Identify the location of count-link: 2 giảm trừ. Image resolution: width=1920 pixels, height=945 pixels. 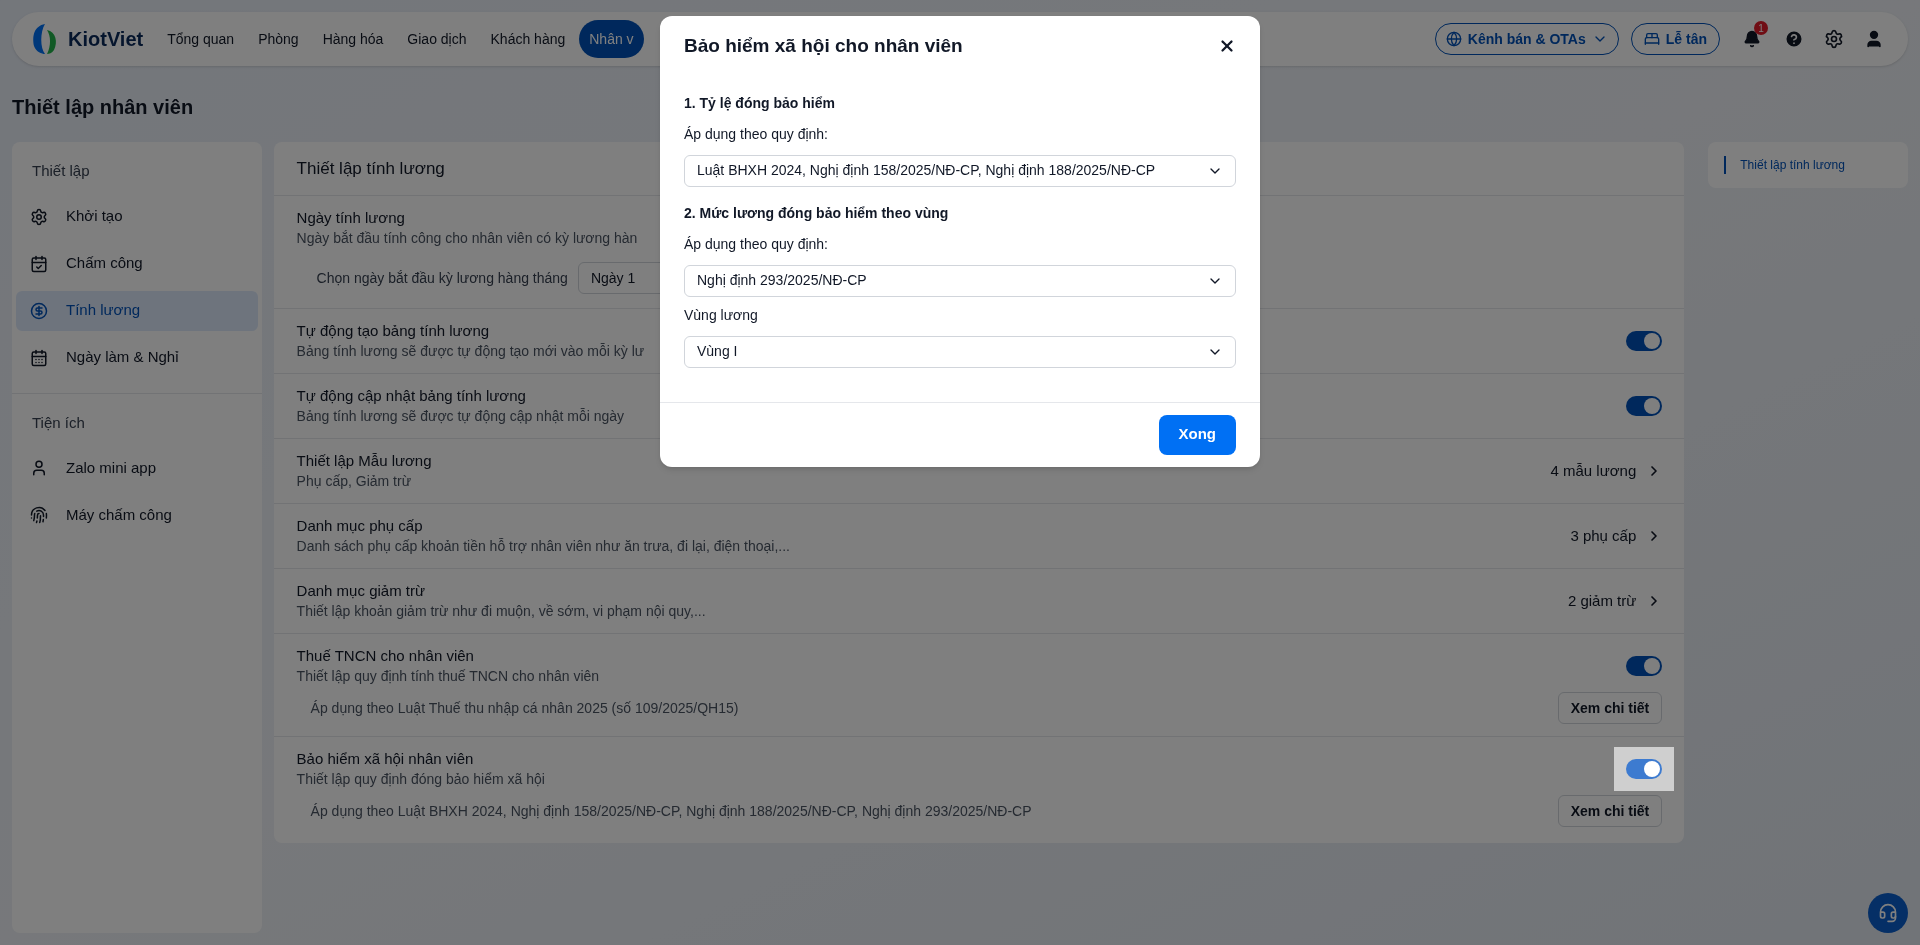
(1602, 601).